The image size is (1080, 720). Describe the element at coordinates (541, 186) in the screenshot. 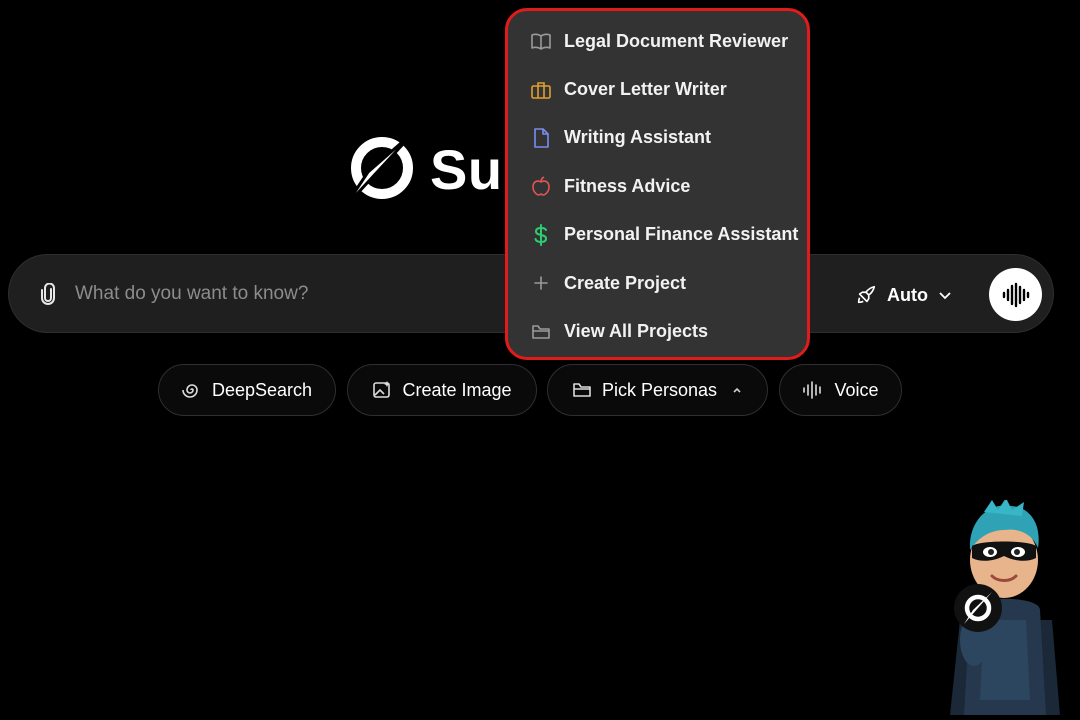

I see `apple-icon` at that location.